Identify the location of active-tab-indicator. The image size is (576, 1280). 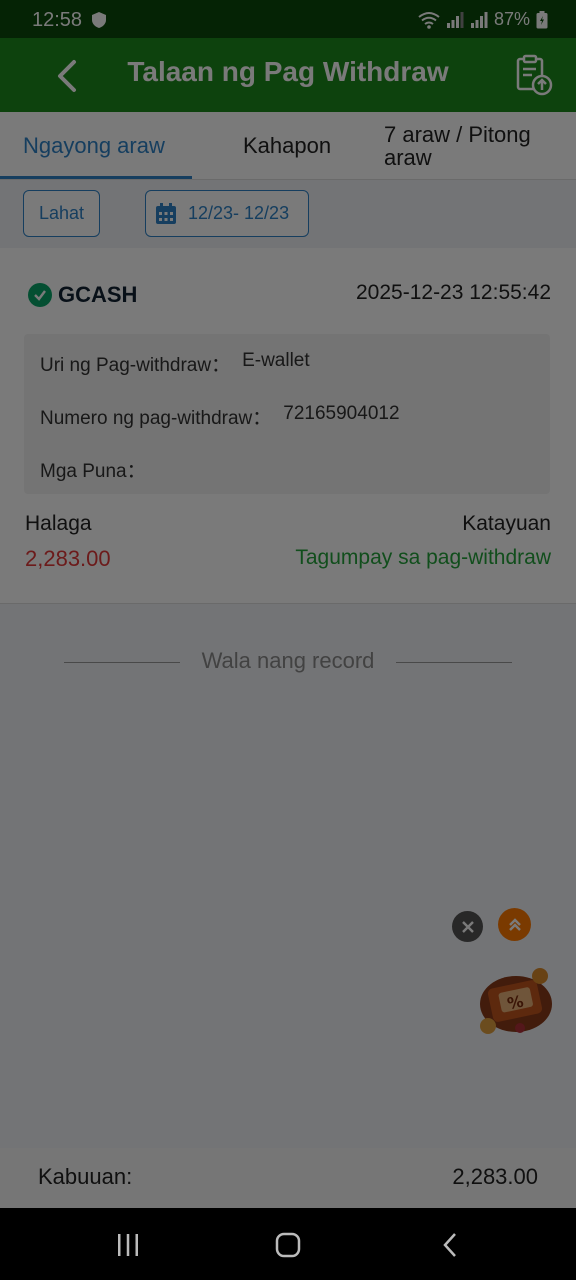
(96, 177).